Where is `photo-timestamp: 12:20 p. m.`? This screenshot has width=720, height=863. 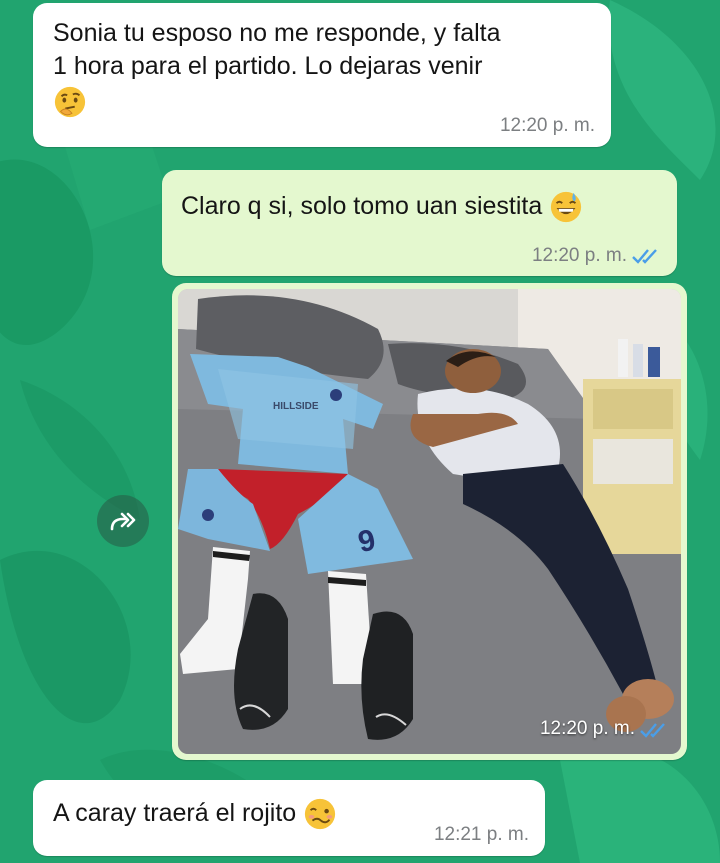 photo-timestamp: 12:20 p. m. is located at coordinates (587, 728).